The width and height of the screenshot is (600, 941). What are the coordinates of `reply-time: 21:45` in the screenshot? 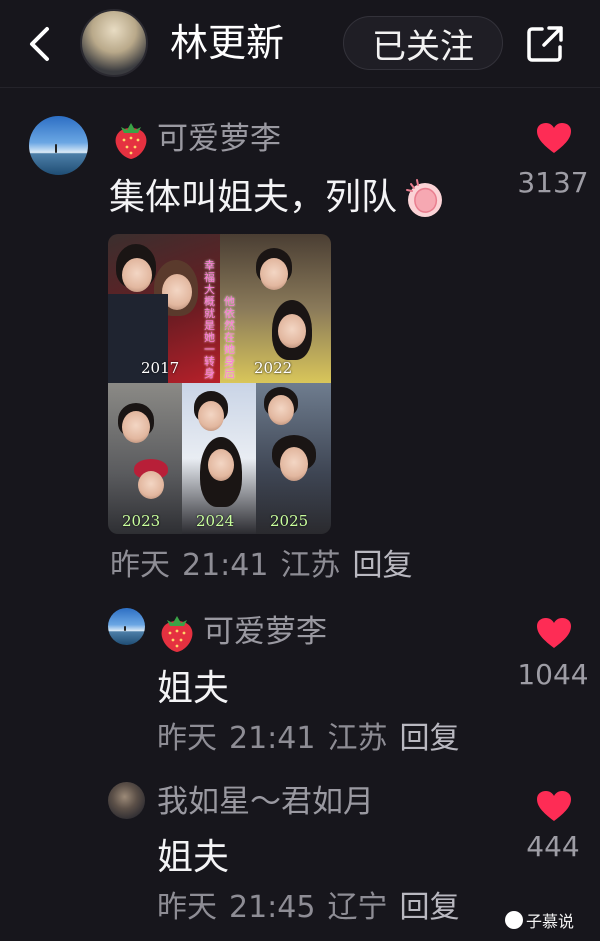 It's located at (272, 907).